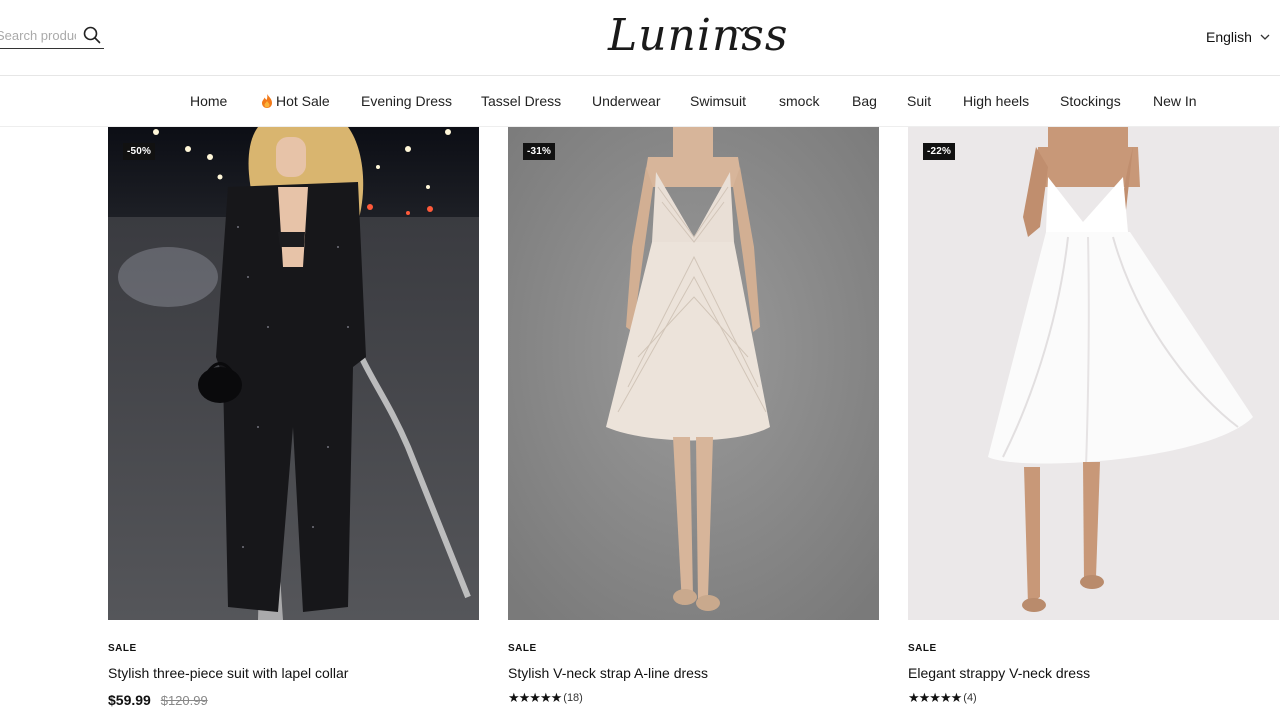 The width and height of the screenshot is (1280, 720). What do you see at coordinates (208, 101) in the screenshot?
I see `nav-item-home: Home` at bounding box center [208, 101].